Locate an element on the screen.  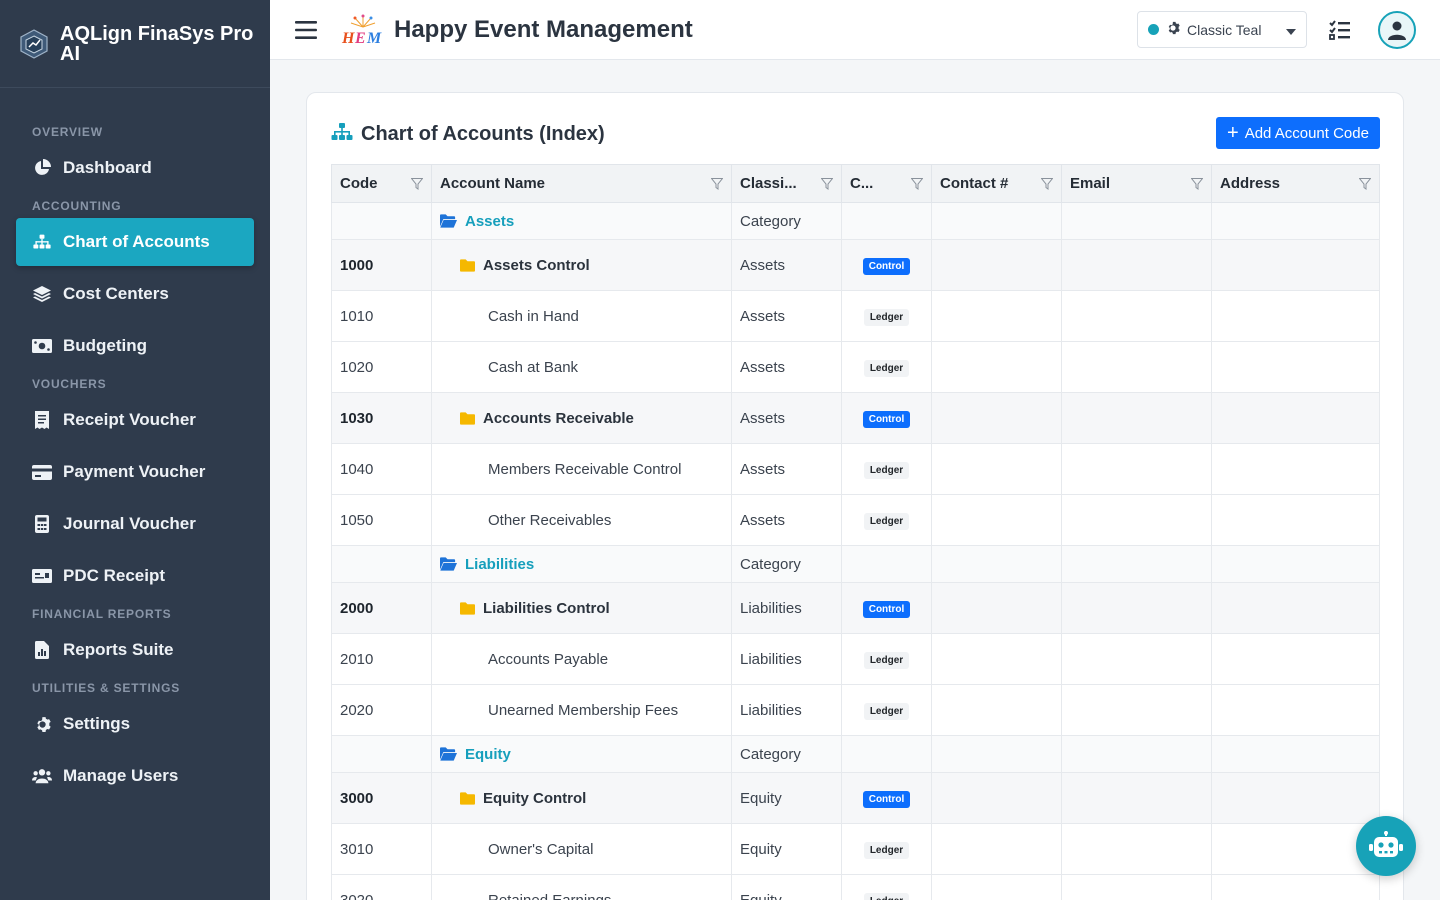
column-header: Email is located at coordinates (1136, 183).